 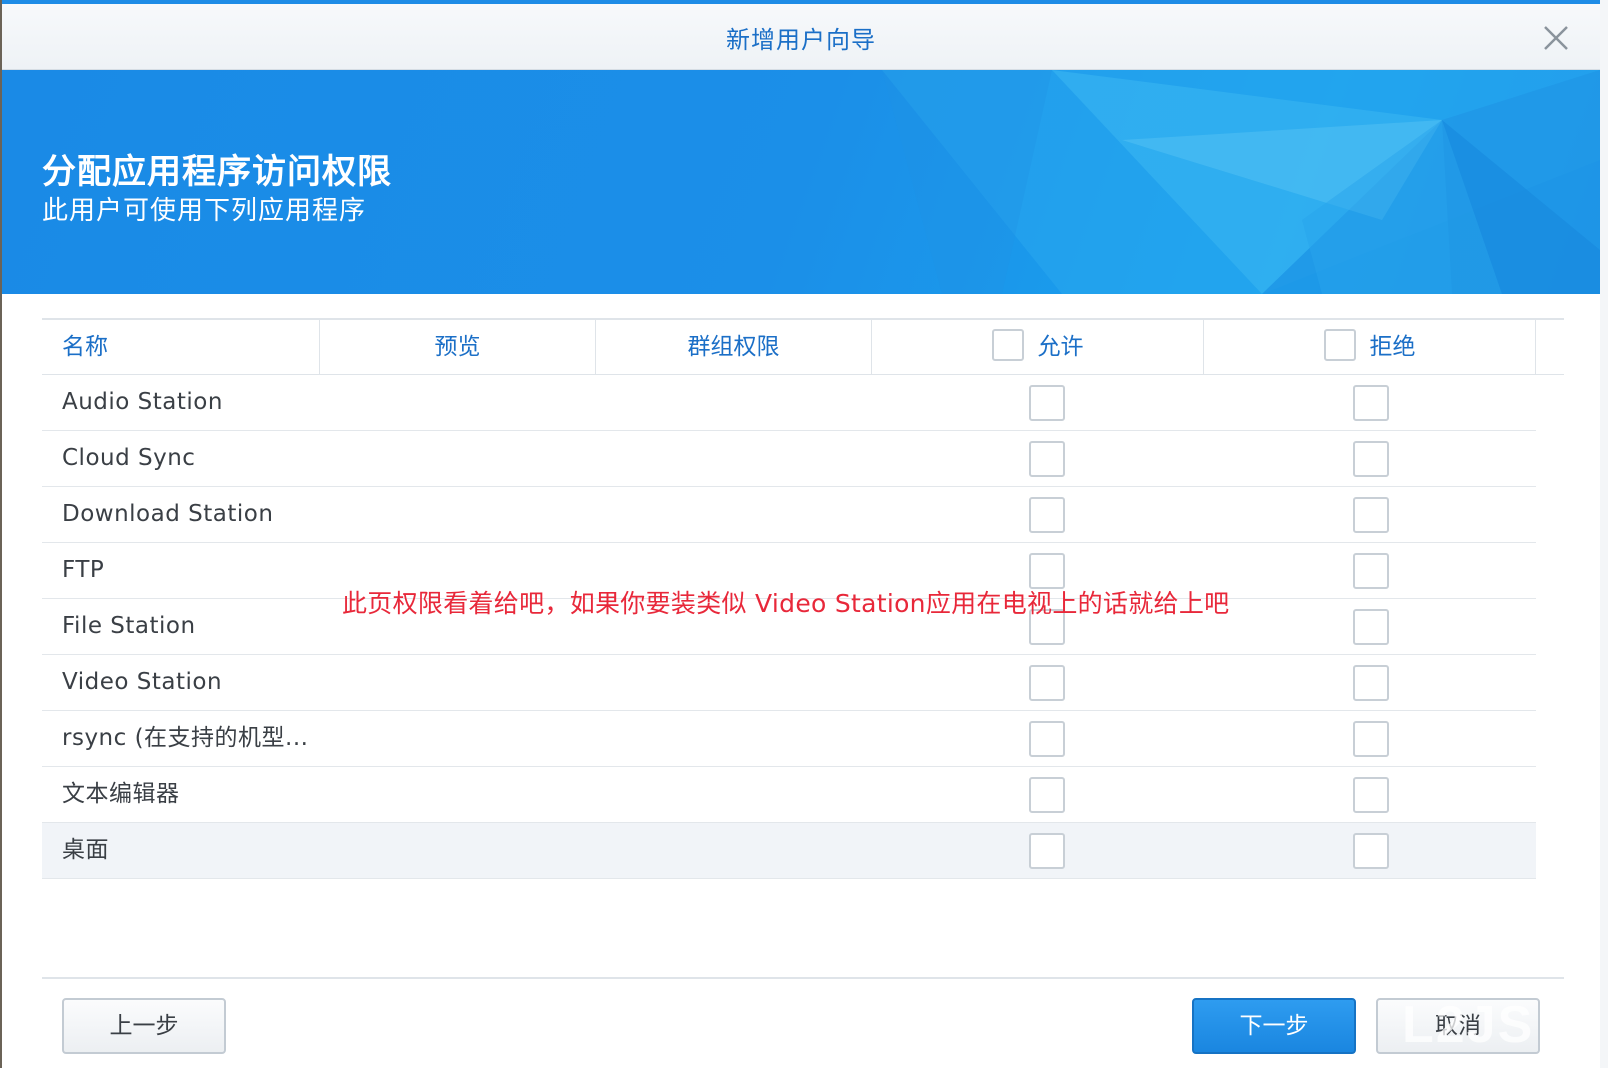 I want to click on app-name: 桌面, so click(x=85, y=850).